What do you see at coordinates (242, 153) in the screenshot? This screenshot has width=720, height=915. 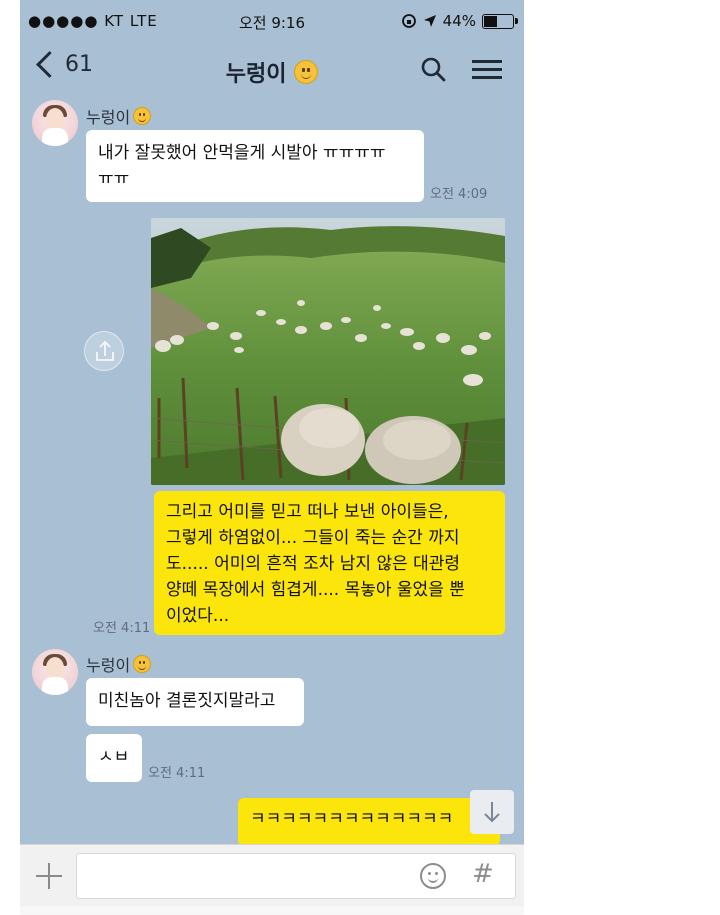 I see `message-text: 내가 잘못했어 안먹을게 시발아 ㅠㅠㅠㅠ` at bounding box center [242, 153].